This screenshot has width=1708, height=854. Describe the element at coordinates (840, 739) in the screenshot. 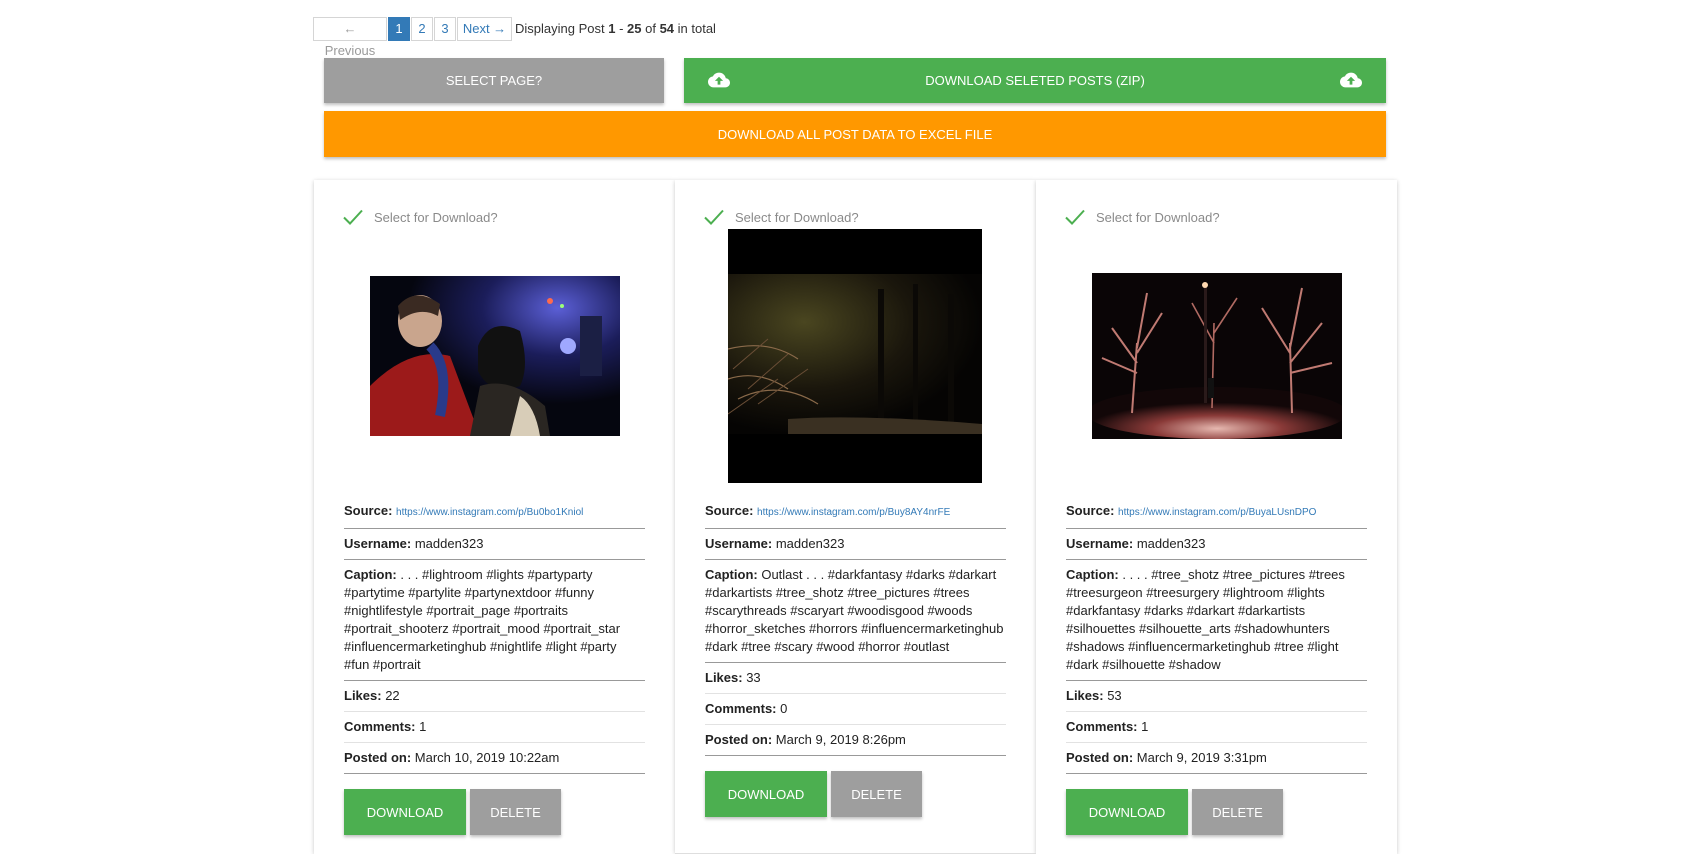

I see `posted-on-value: March 9, 2019 8:26pm` at that location.